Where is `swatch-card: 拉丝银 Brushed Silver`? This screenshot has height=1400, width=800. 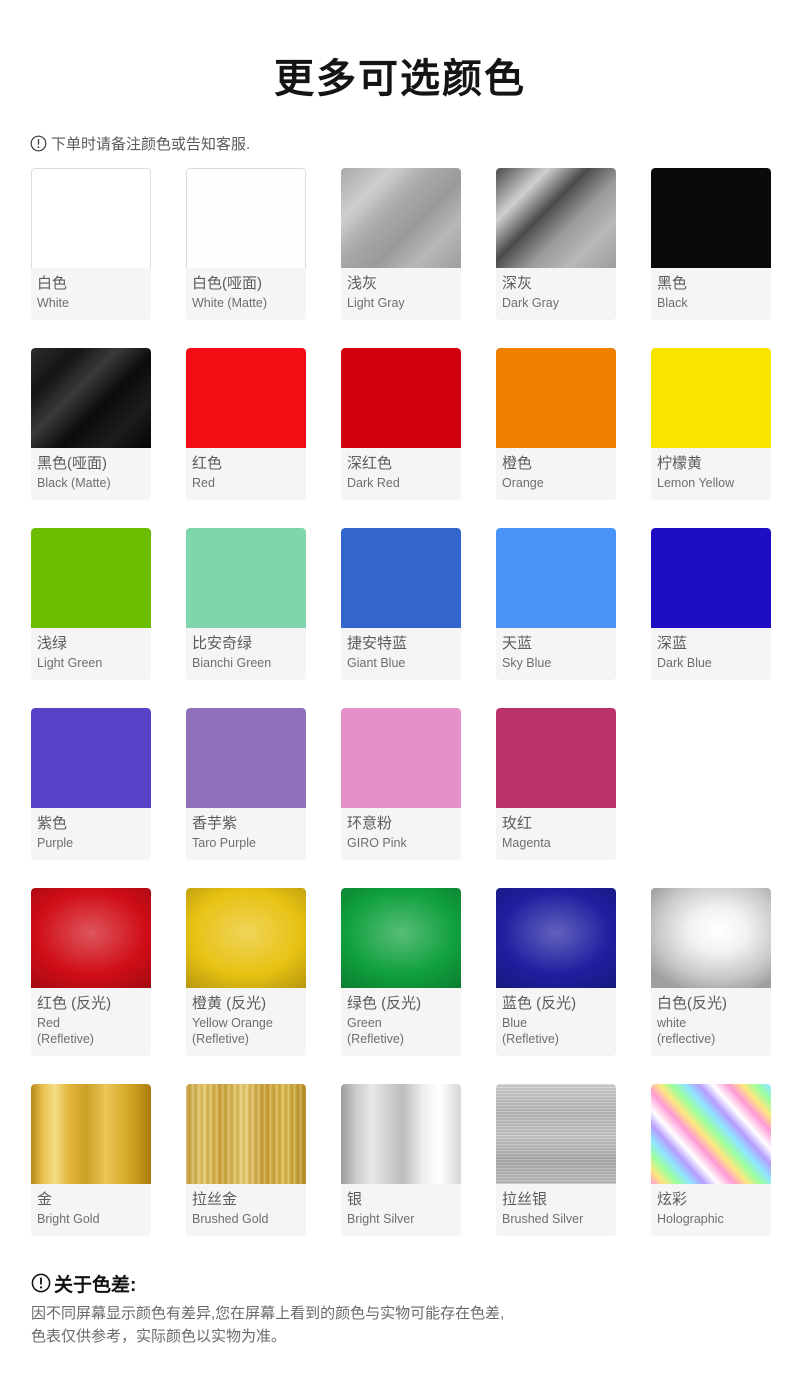
swatch-card: 拉丝银 Brushed Silver is located at coordinates (556, 1159).